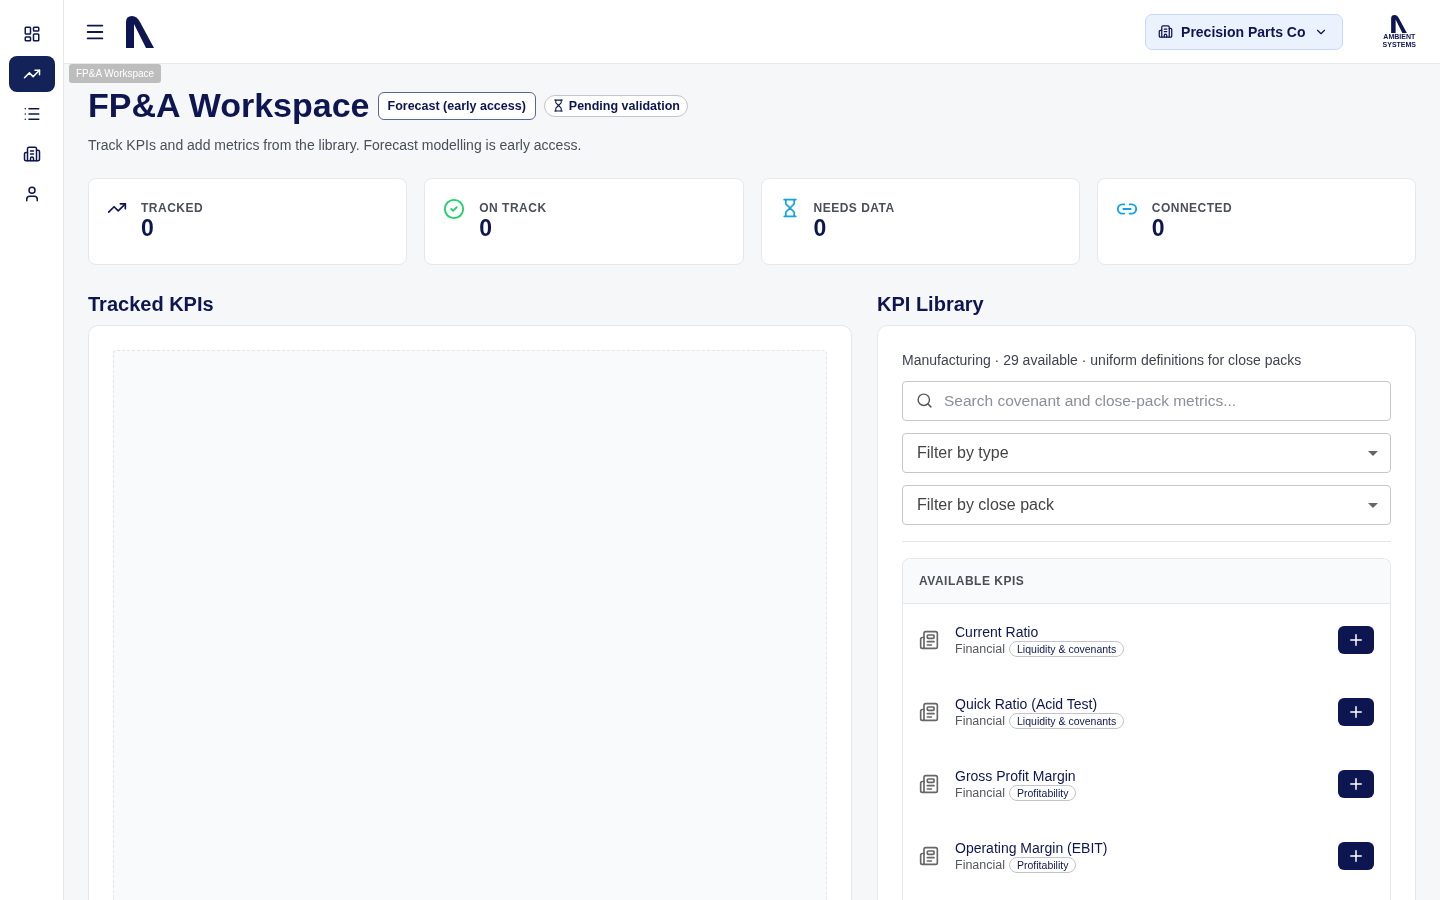  What do you see at coordinates (972, 581) in the screenshot?
I see `list-title: AVAILABLE KPIS` at bounding box center [972, 581].